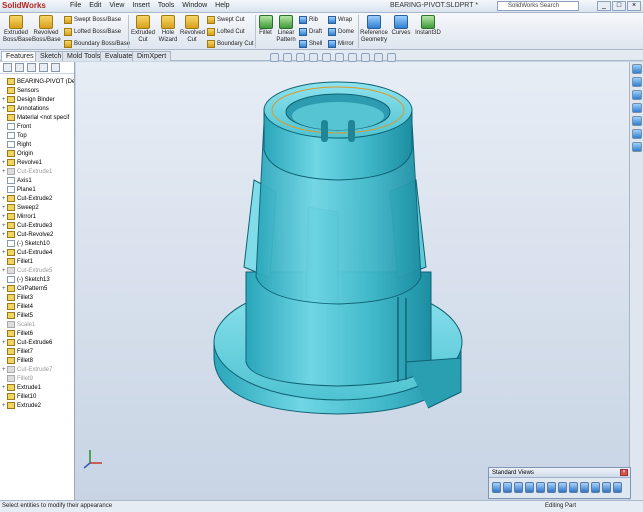 This screenshot has width=643, height=512. Describe the element at coordinates (339, 57) in the screenshot. I see `display-style-icon` at that location.